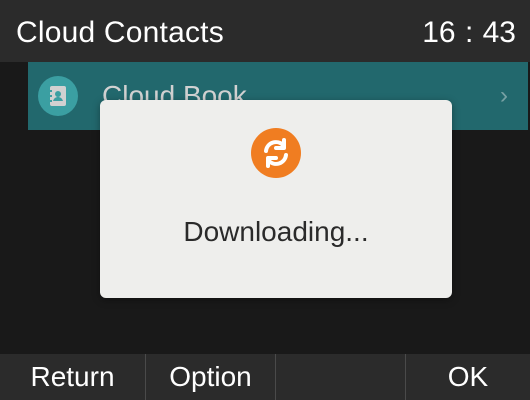  What do you see at coordinates (340, 377) in the screenshot?
I see `empty-softkey` at bounding box center [340, 377].